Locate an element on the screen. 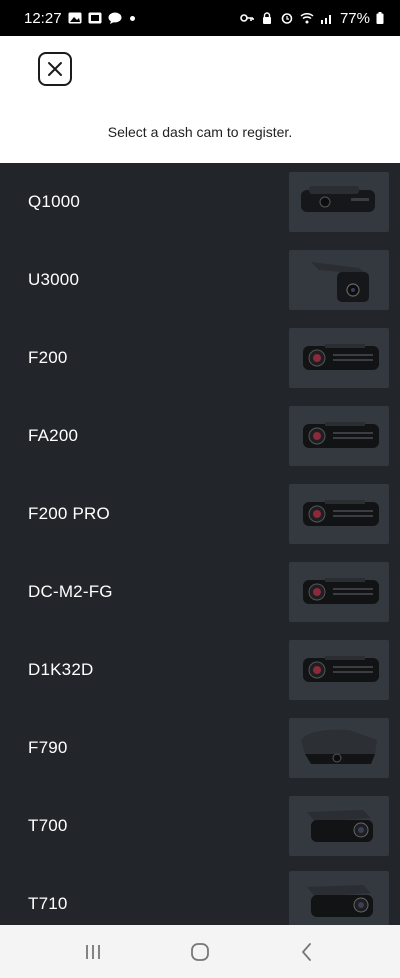 This screenshot has height=978, width=400. lock-icon is located at coordinates (267, 18).